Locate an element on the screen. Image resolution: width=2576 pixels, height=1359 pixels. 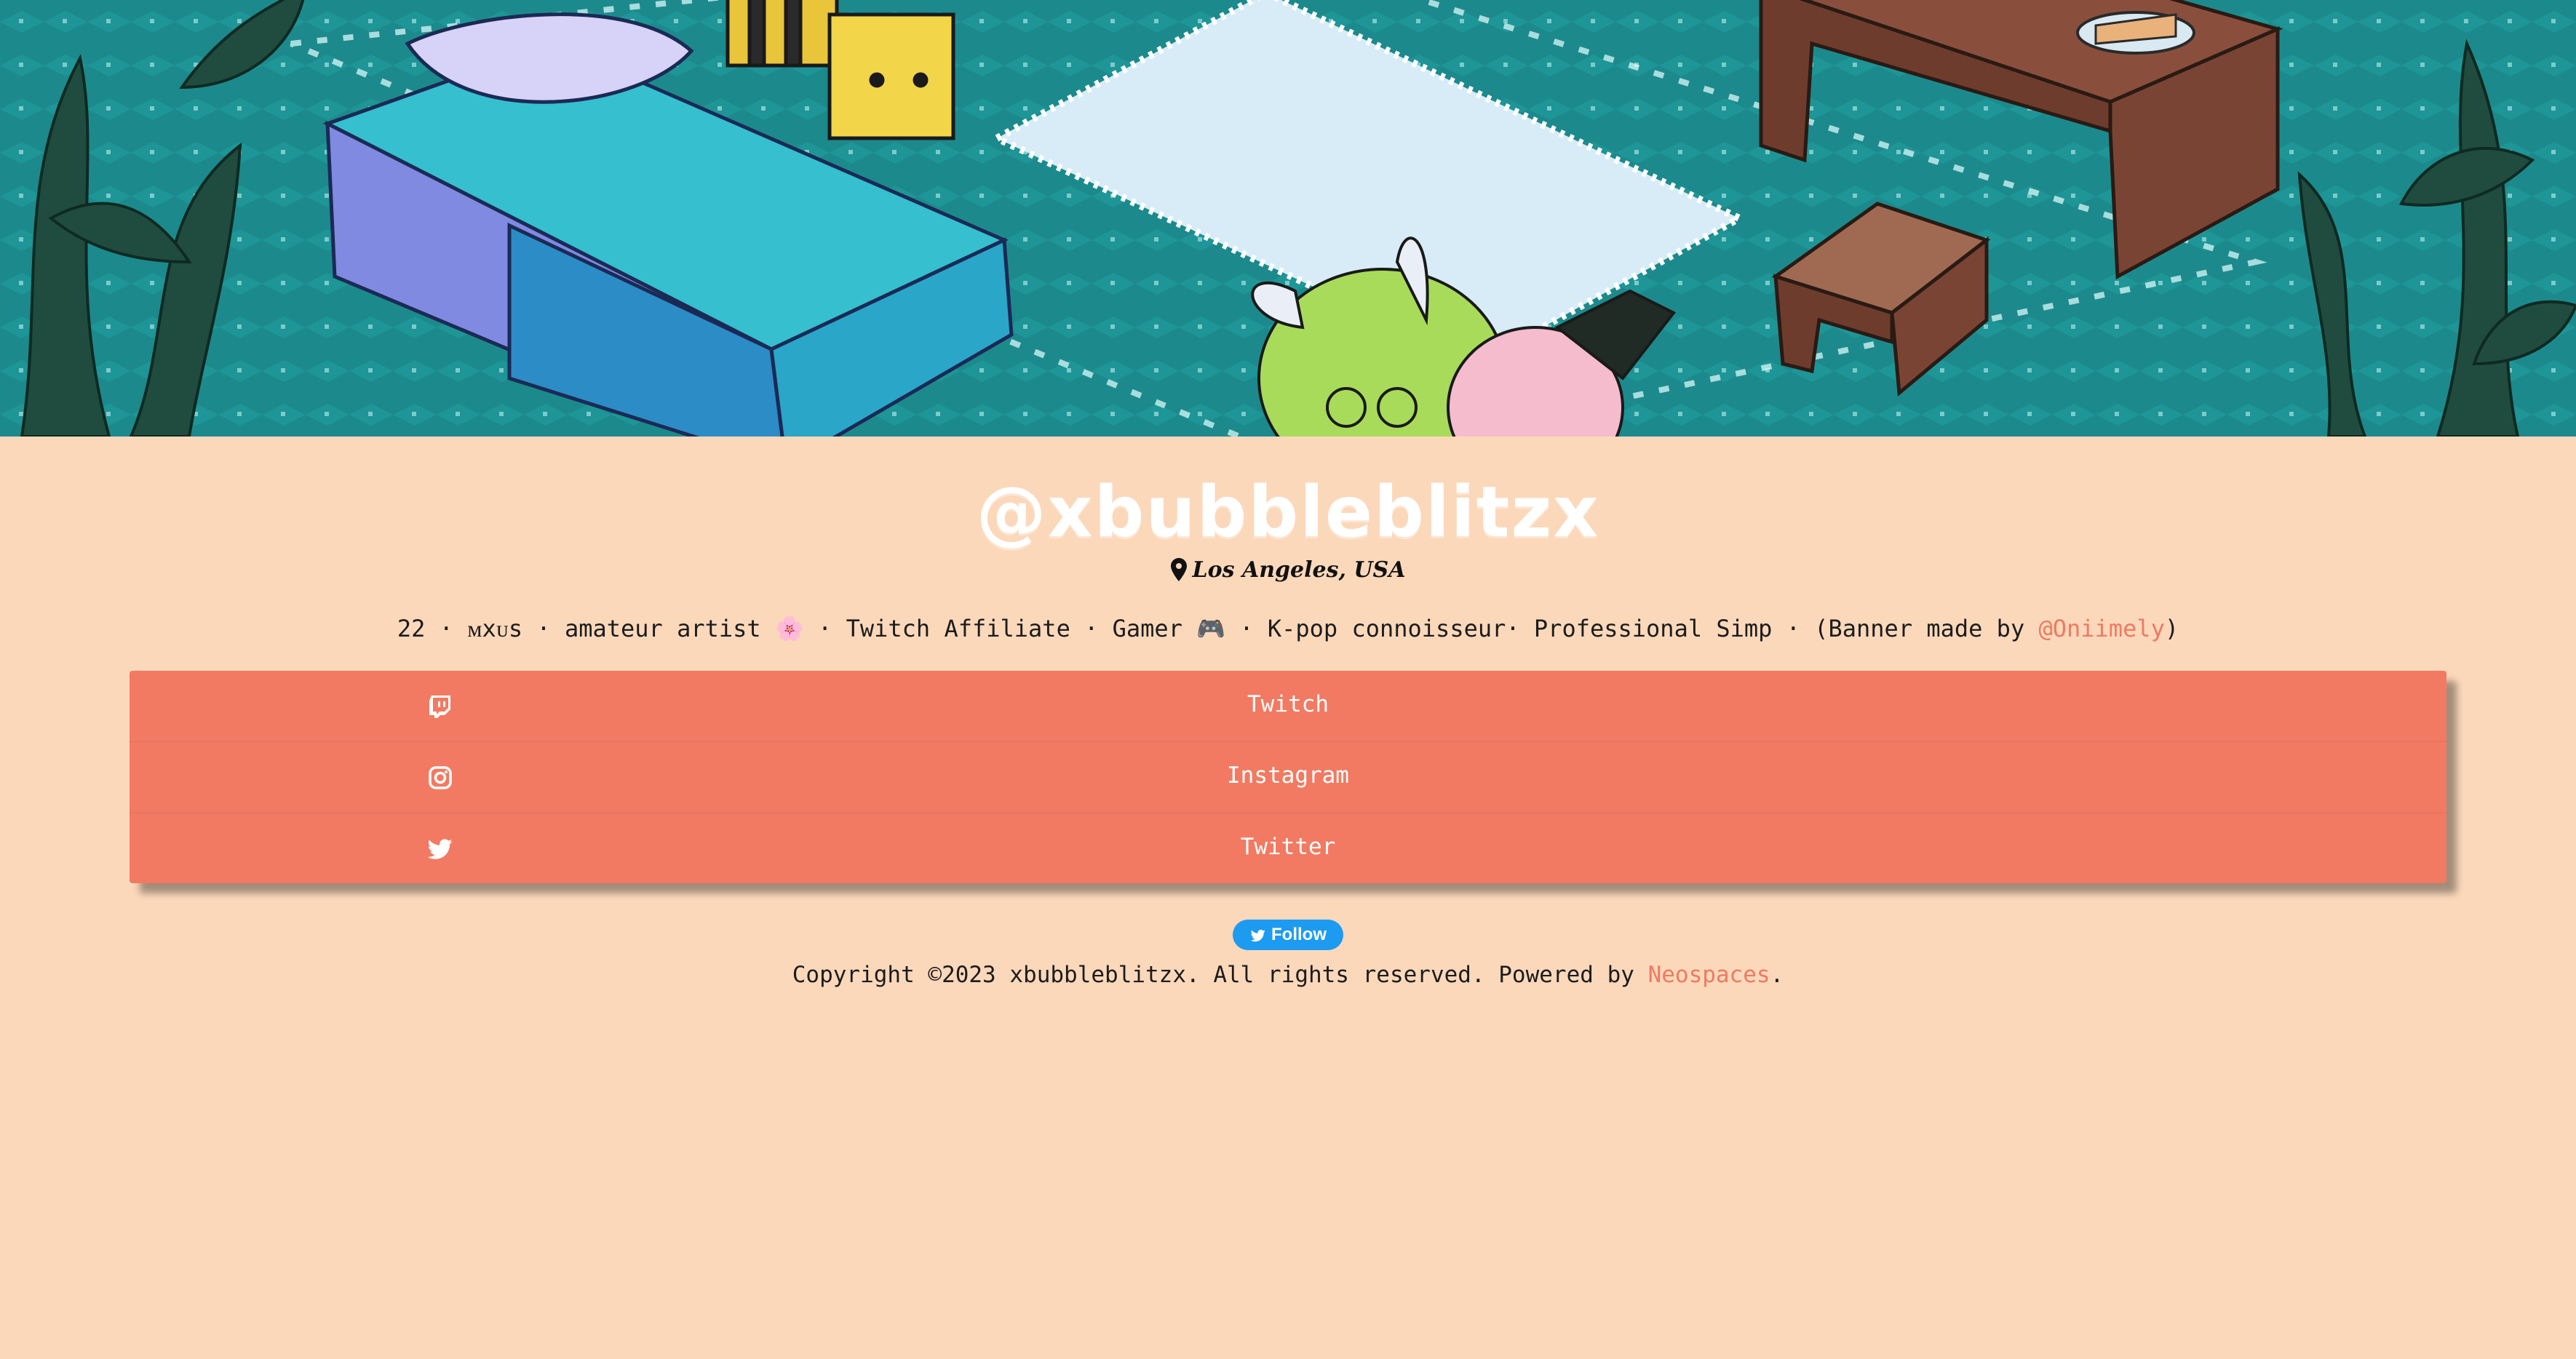
link-label: Twitch is located at coordinates (1288, 704).